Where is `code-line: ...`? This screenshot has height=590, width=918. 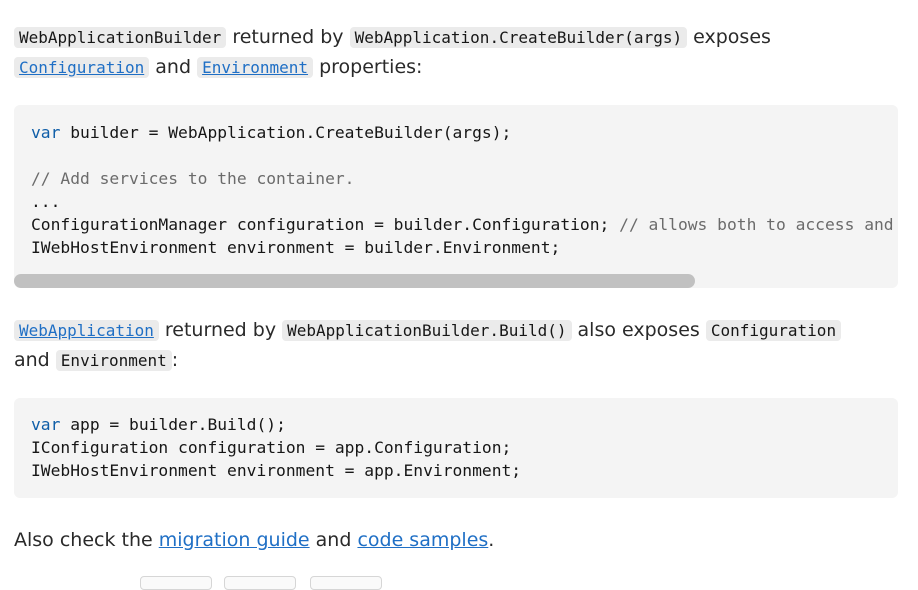 code-line: ... is located at coordinates (46, 201).